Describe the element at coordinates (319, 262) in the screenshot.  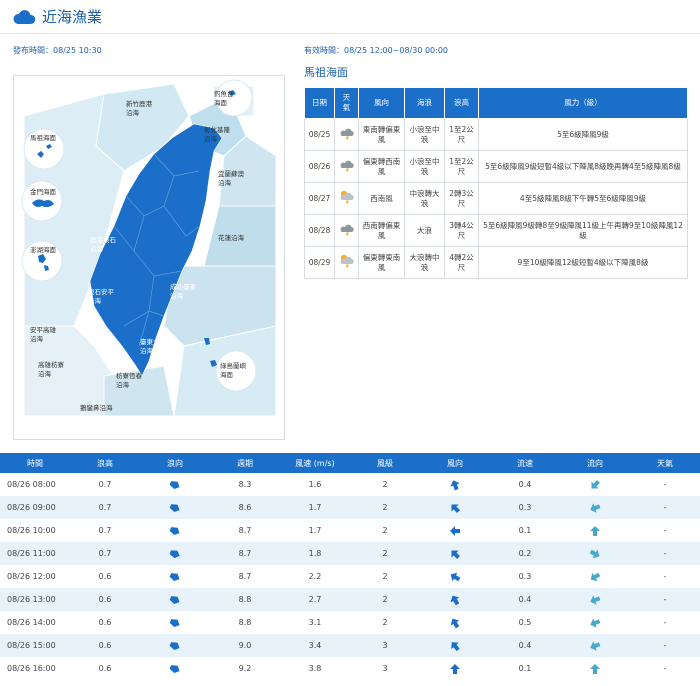
I see `forecast-date: 08/29` at that location.